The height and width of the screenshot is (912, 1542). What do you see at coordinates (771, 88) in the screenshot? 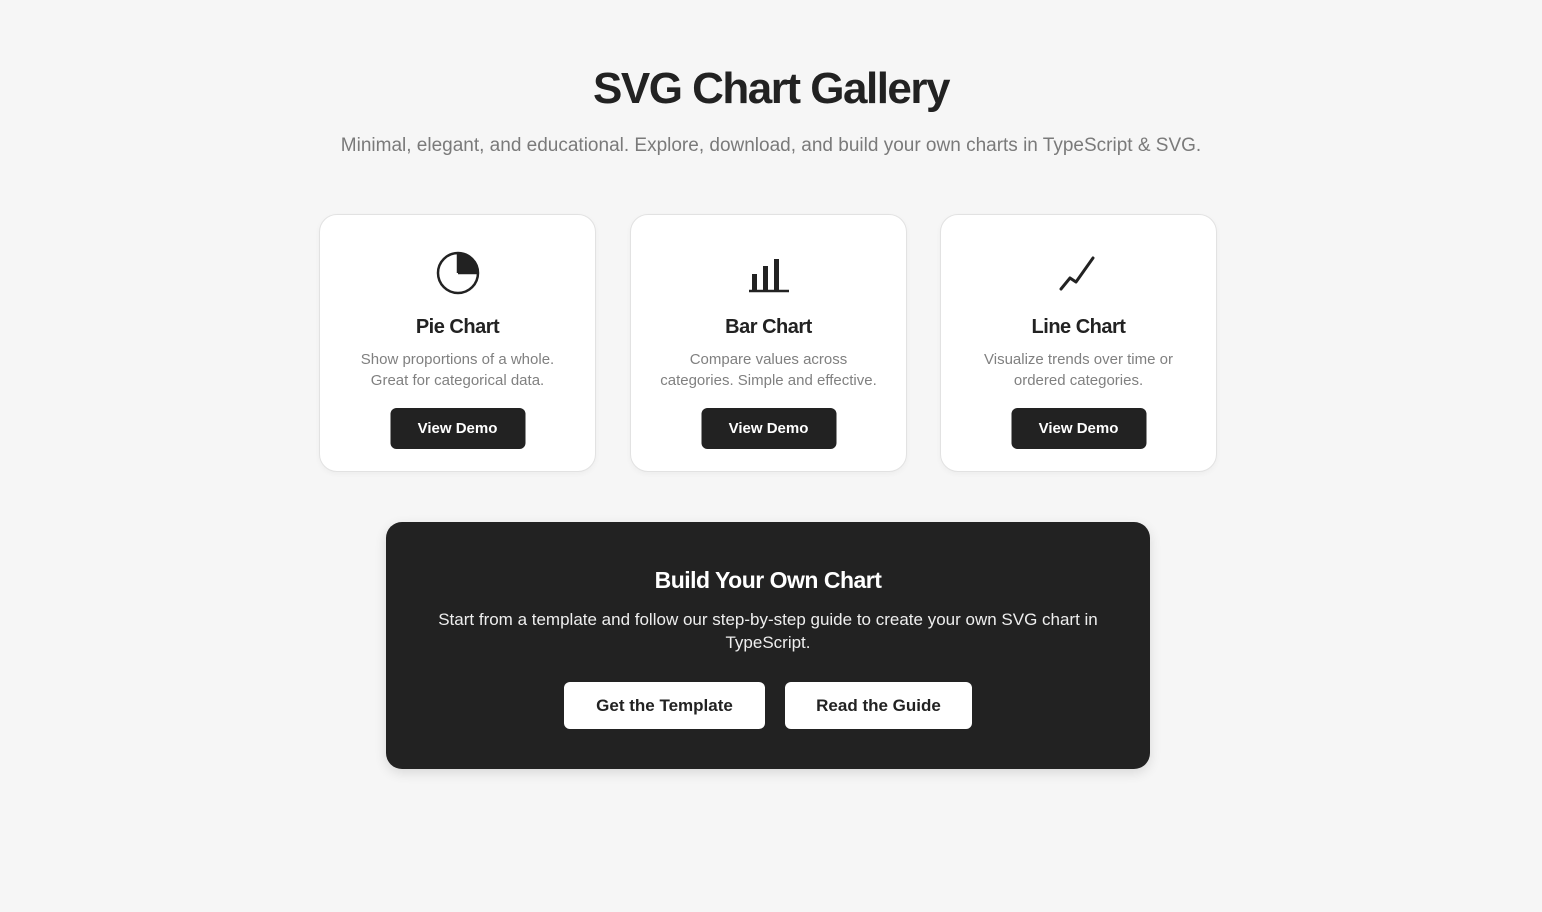
I see `page-title: SVG Chart Gallery` at bounding box center [771, 88].